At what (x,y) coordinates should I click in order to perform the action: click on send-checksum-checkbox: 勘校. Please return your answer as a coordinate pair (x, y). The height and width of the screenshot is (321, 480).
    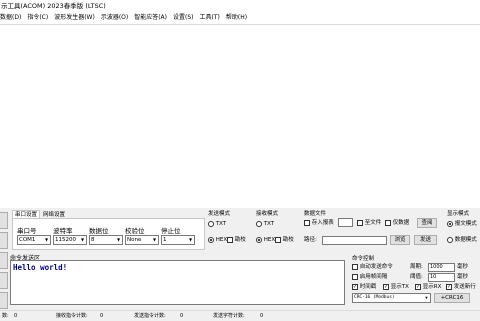
    Looking at the image, I should click on (236, 240).